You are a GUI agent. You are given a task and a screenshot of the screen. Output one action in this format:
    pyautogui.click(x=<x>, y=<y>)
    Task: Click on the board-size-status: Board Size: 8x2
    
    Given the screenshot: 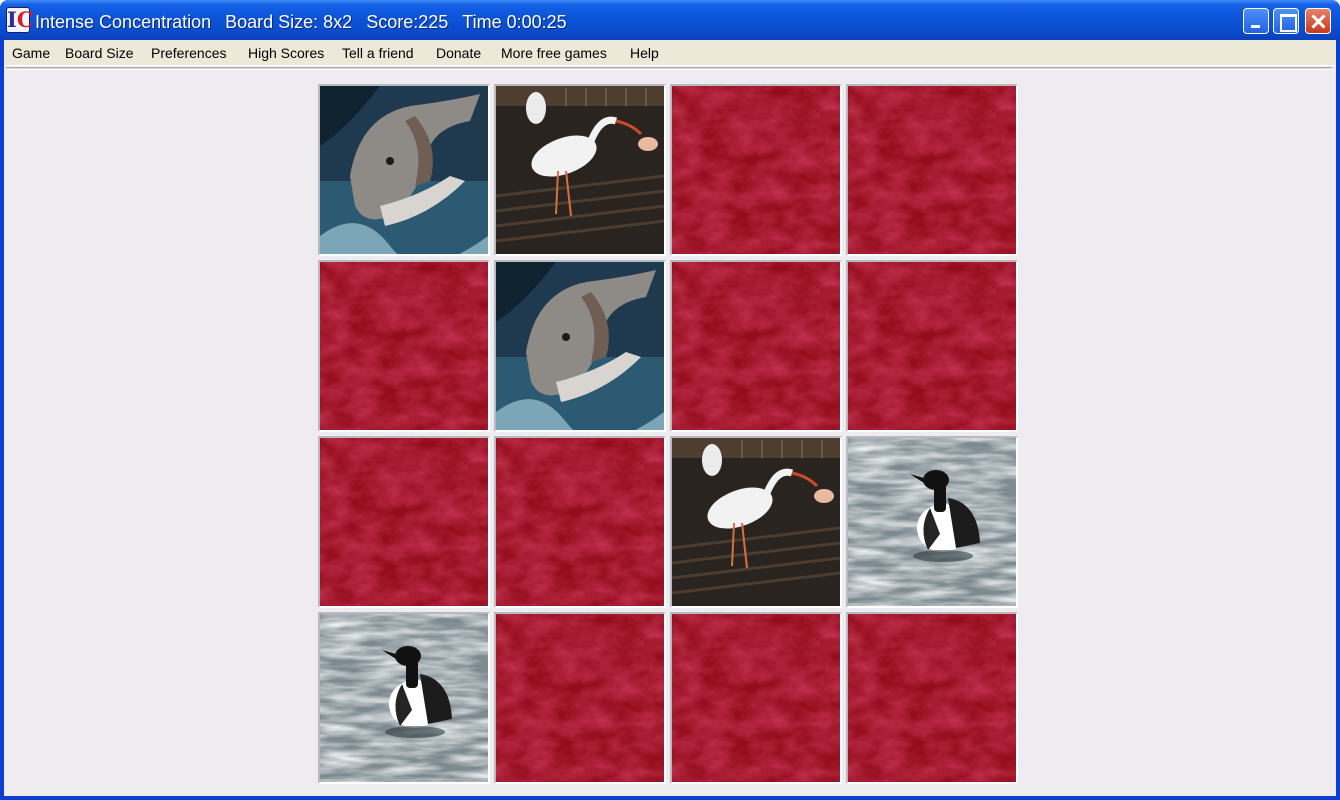 What is the action you would take?
    pyautogui.click(x=289, y=22)
    